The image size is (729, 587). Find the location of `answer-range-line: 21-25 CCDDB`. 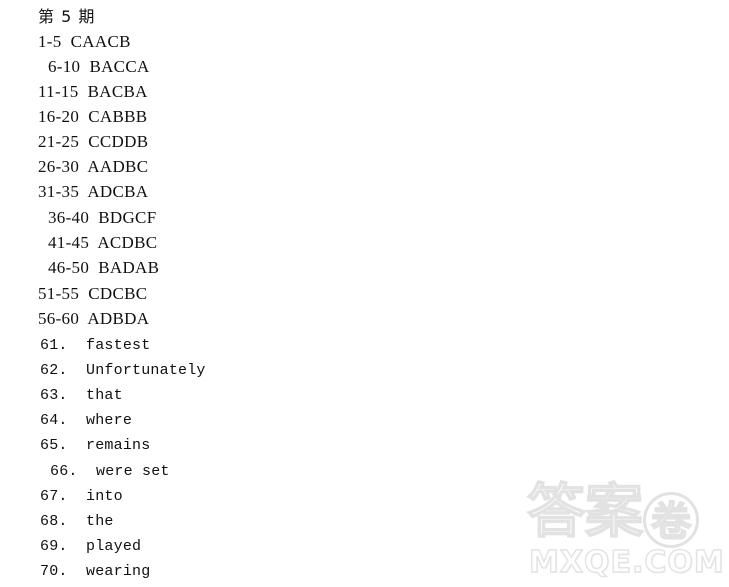

answer-range-line: 21-25 CCDDB is located at coordinates (93, 141).